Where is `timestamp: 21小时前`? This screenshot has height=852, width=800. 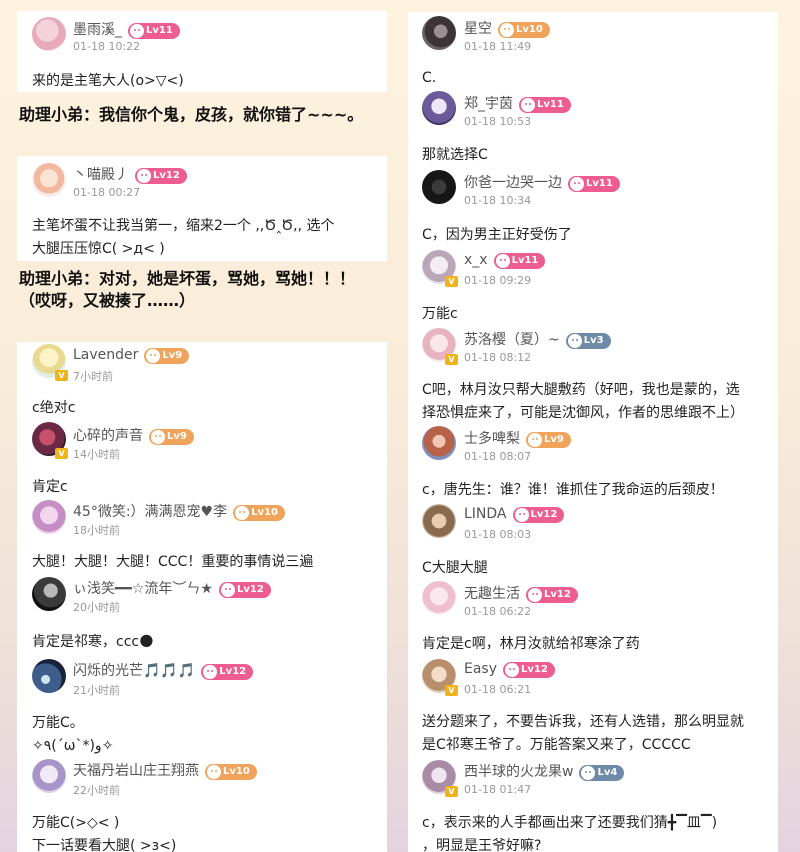
timestamp: 21小时前 is located at coordinates (96, 690).